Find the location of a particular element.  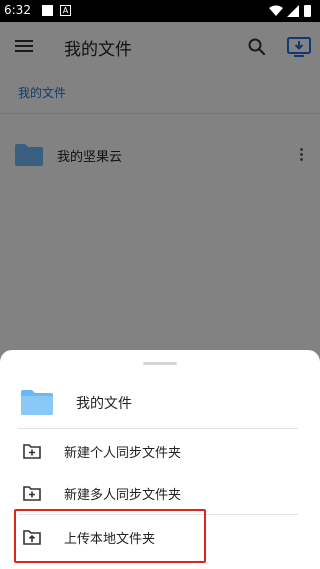

divider is located at coordinates (158, 428).